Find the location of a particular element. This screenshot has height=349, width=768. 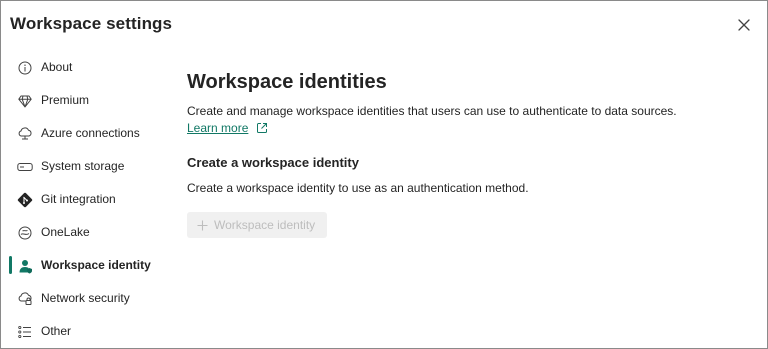

sidebar-item-label: Network security is located at coordinates (85, 298).